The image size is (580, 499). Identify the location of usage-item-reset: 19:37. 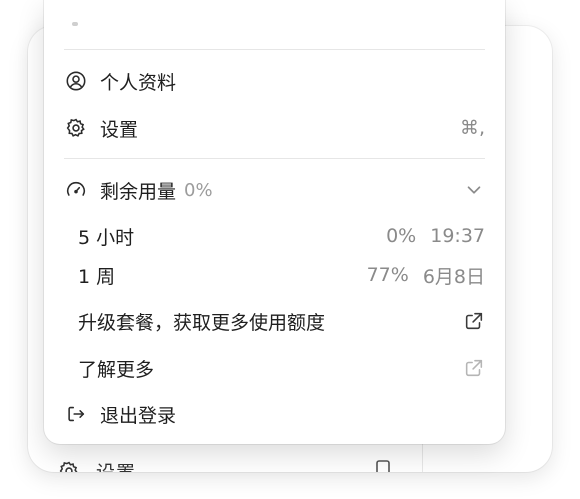
(457, 236).